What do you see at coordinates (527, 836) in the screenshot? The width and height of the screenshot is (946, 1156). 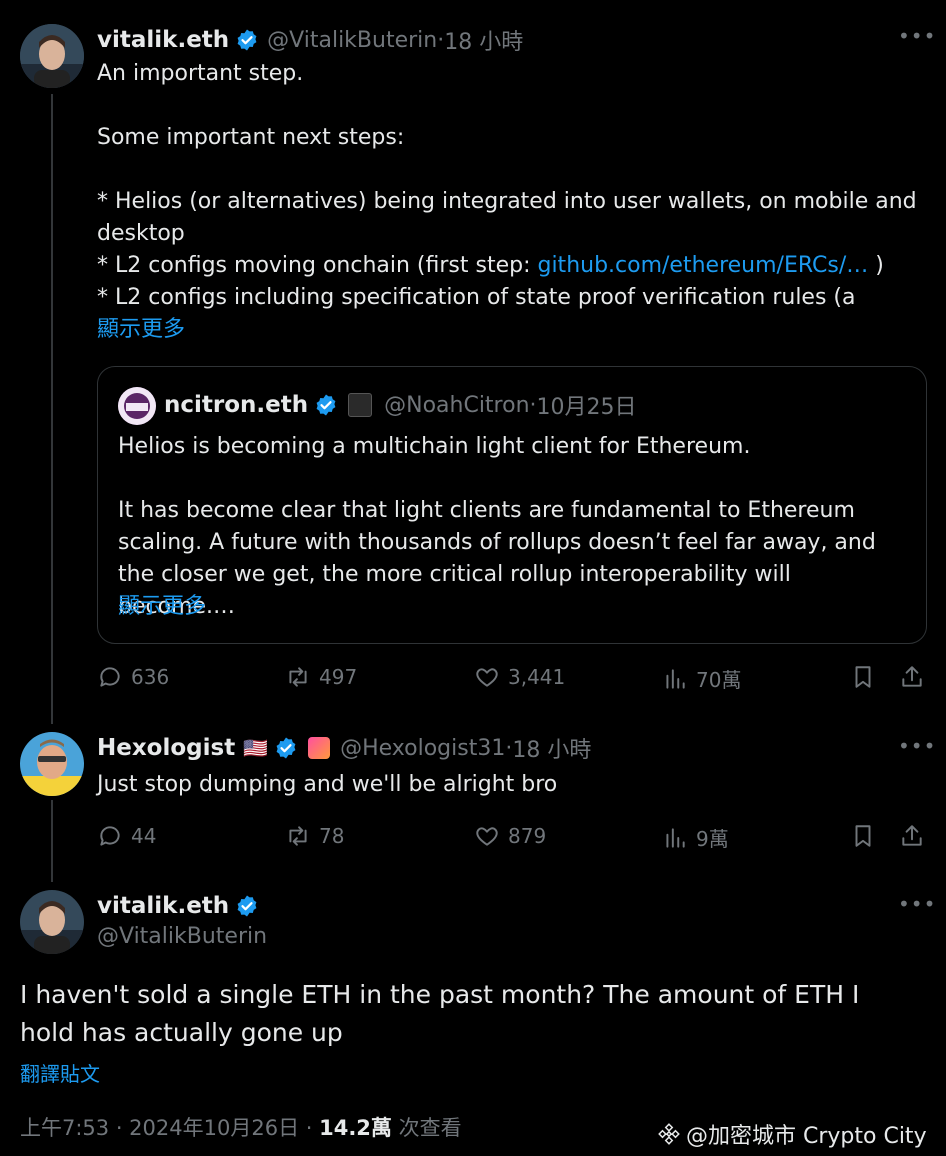 I see `like-count: 879` at bounding box center [527, 836].